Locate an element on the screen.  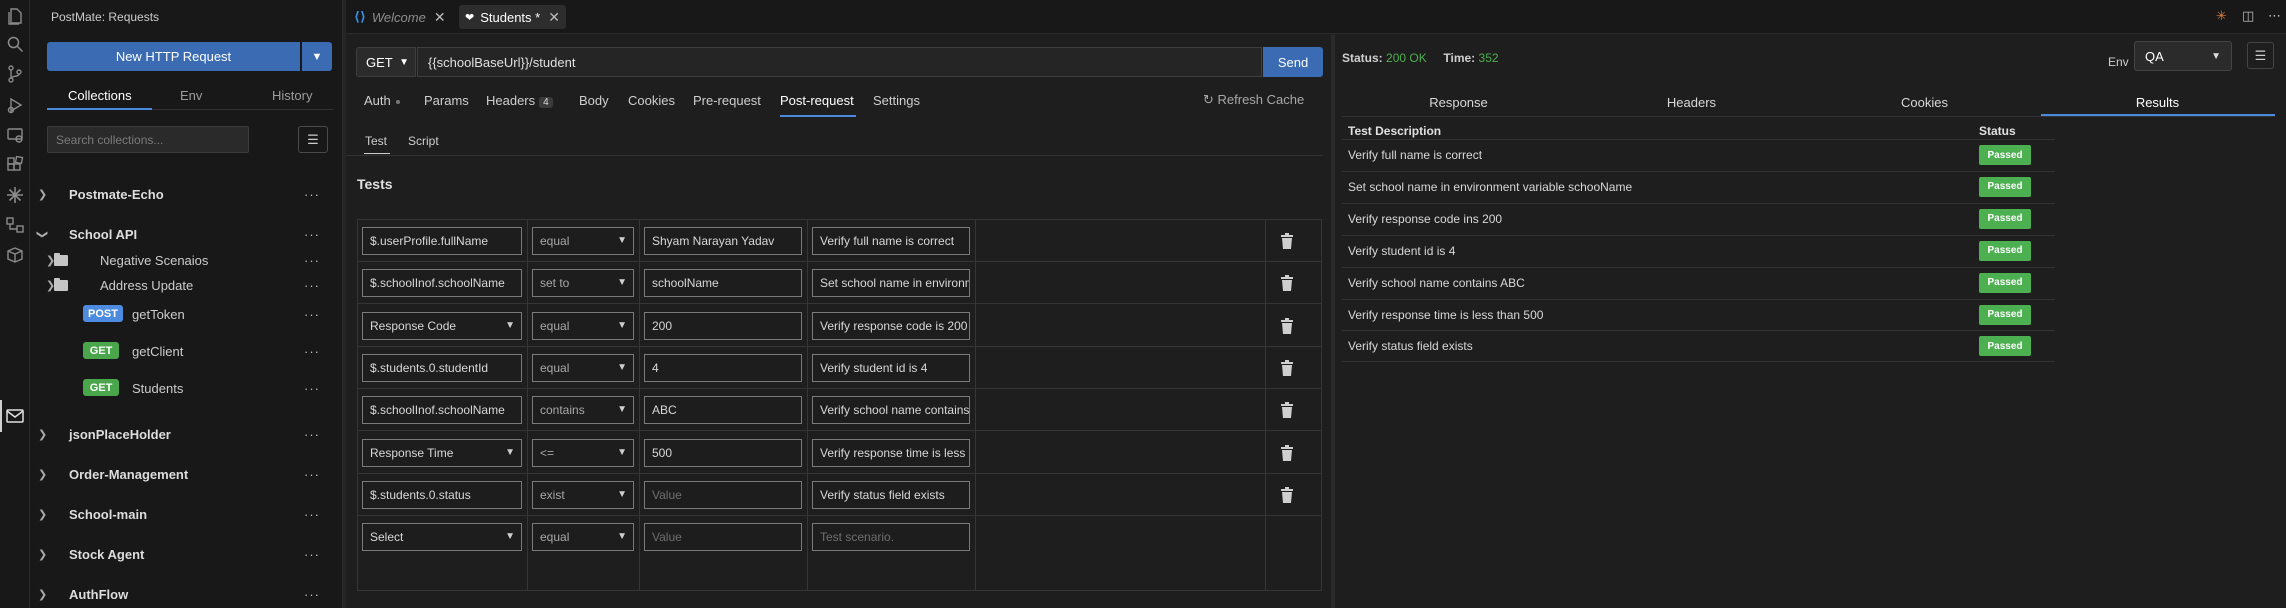
burst-icon is located at coordinates (15, 195).